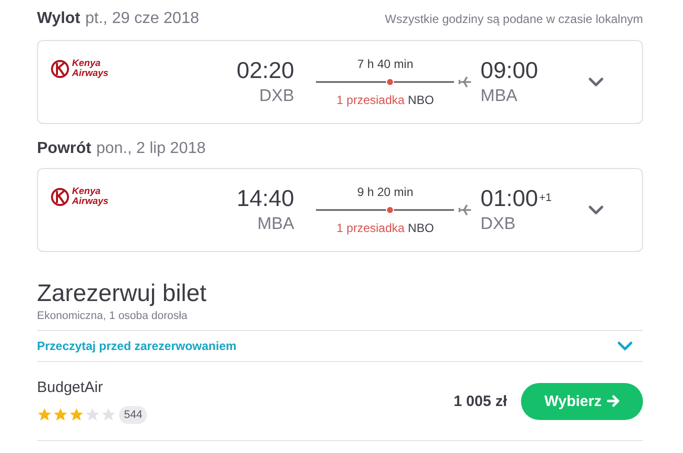 Image resolution: width=683 pixels, height=453 pixels. Describe the element at coordinates (499, 96) in the screenshot. I see `arrival-airport: MBA` at that location.